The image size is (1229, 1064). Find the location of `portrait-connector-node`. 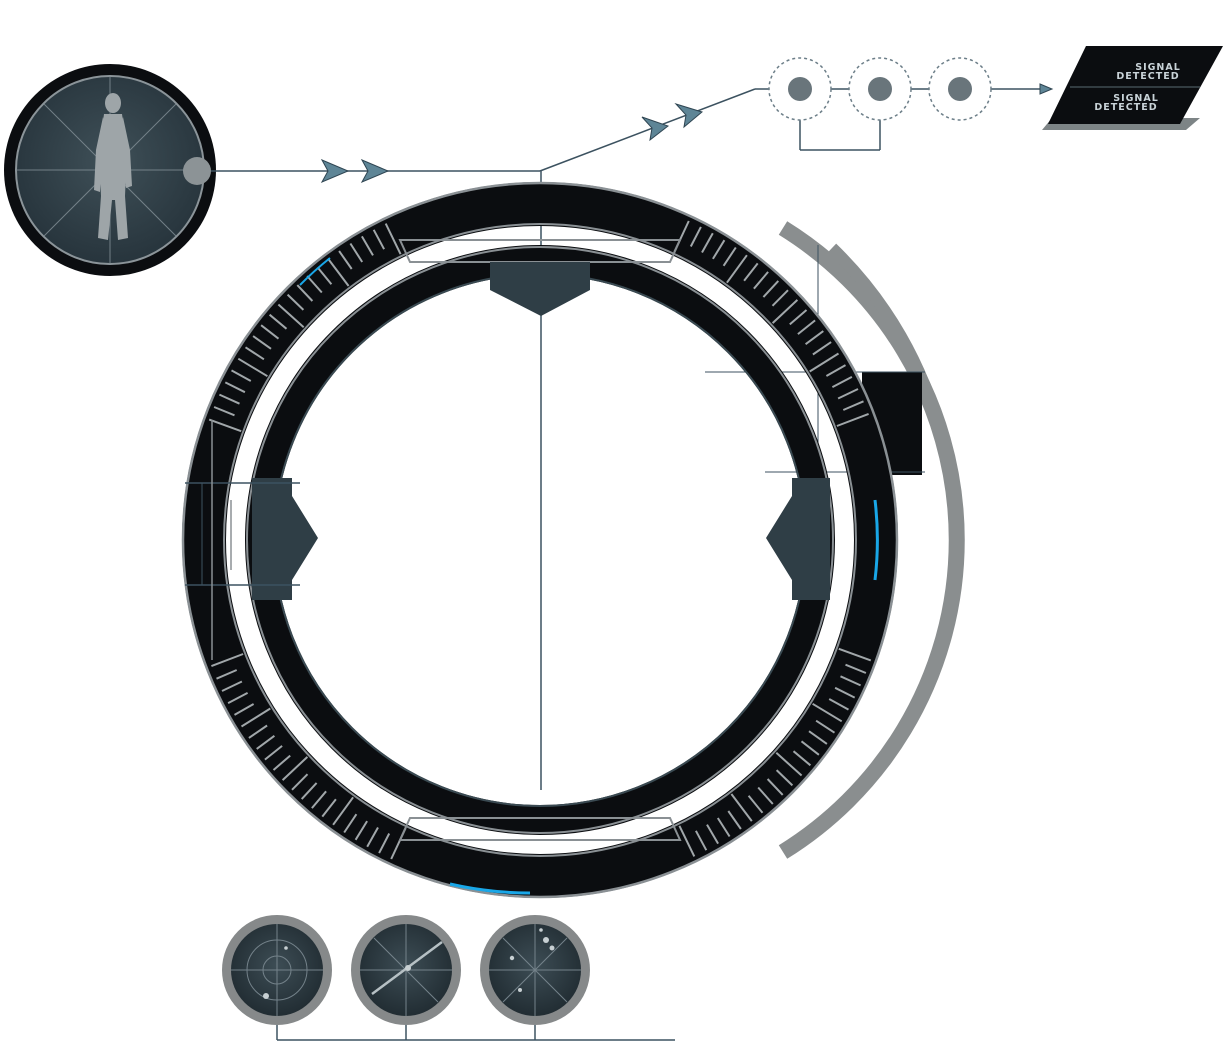

portrait-connector-node is located at coordinates (197, 171).